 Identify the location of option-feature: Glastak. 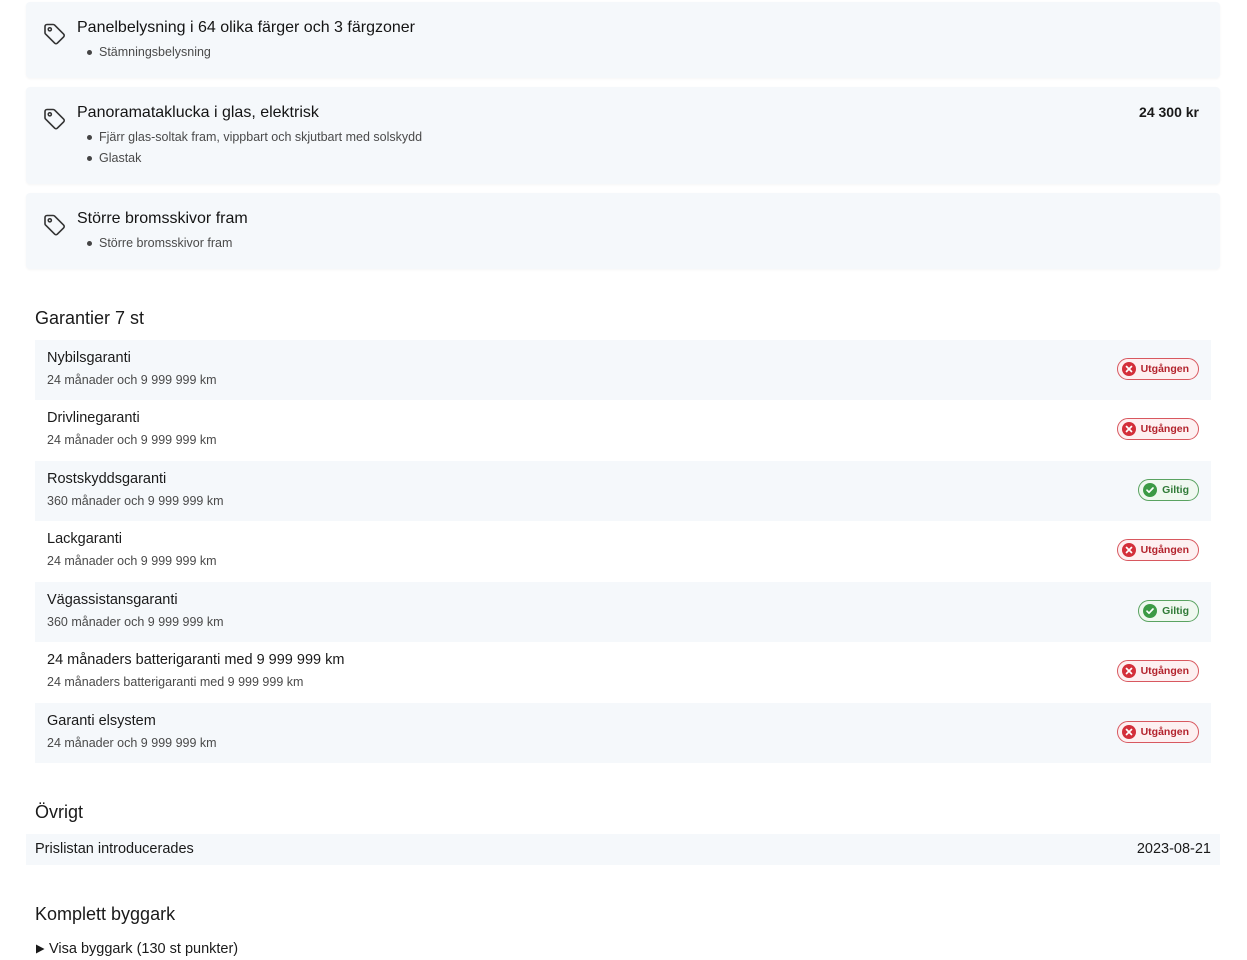
(254, 160).